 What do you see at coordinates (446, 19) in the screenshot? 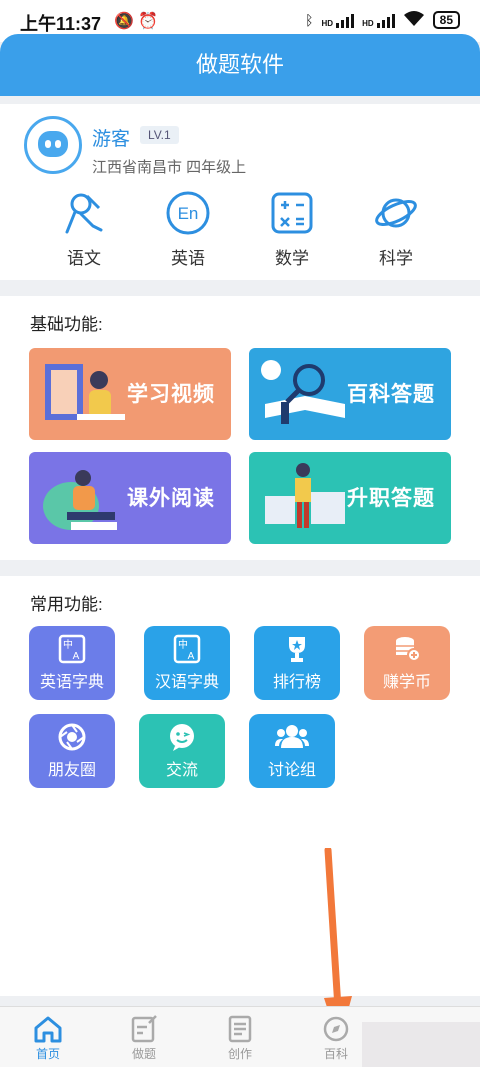
I see `battery-indicator: 85` at bounding box center [446, 19].